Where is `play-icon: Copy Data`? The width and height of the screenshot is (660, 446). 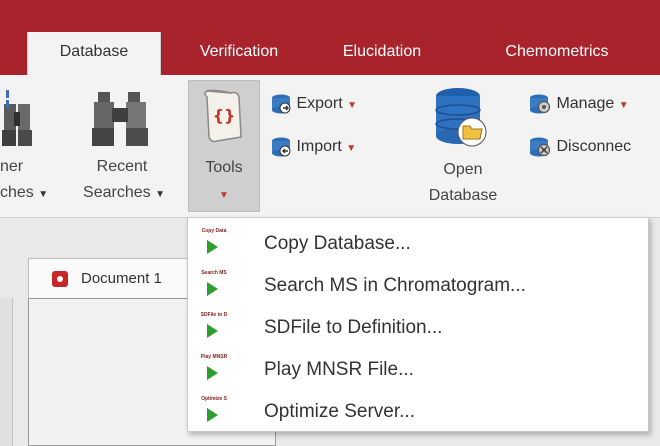 play-icon: Copy Data is located at coordinates (214, 243).